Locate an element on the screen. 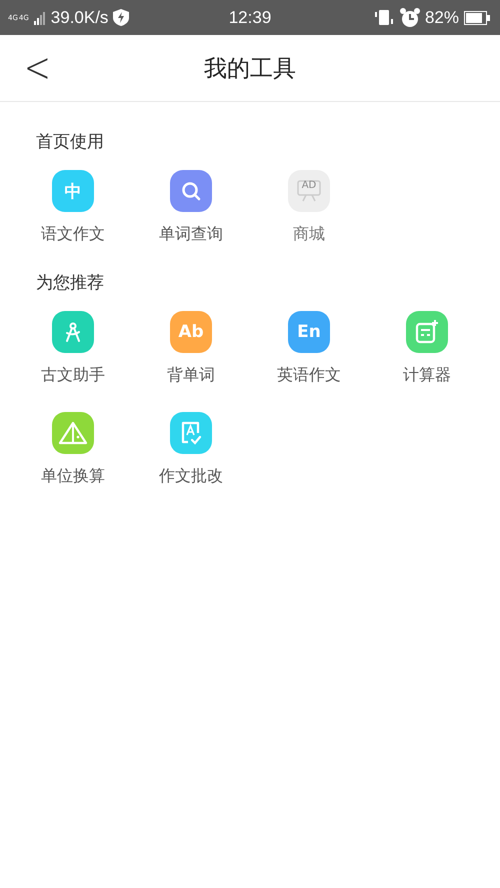 Image resolution: width=500 pixels, height=888 pixels. vibrate-icon is located at coordinates (384, 17).